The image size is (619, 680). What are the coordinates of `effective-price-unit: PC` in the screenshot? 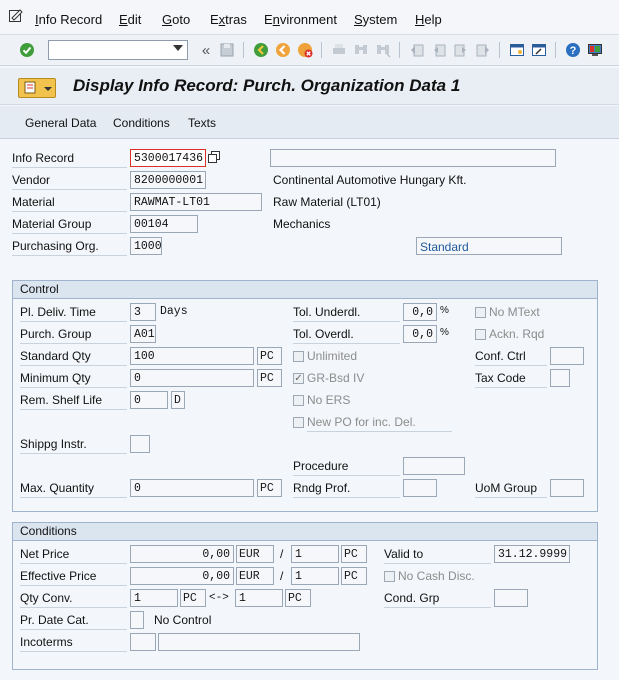 It's located at (354, 576).